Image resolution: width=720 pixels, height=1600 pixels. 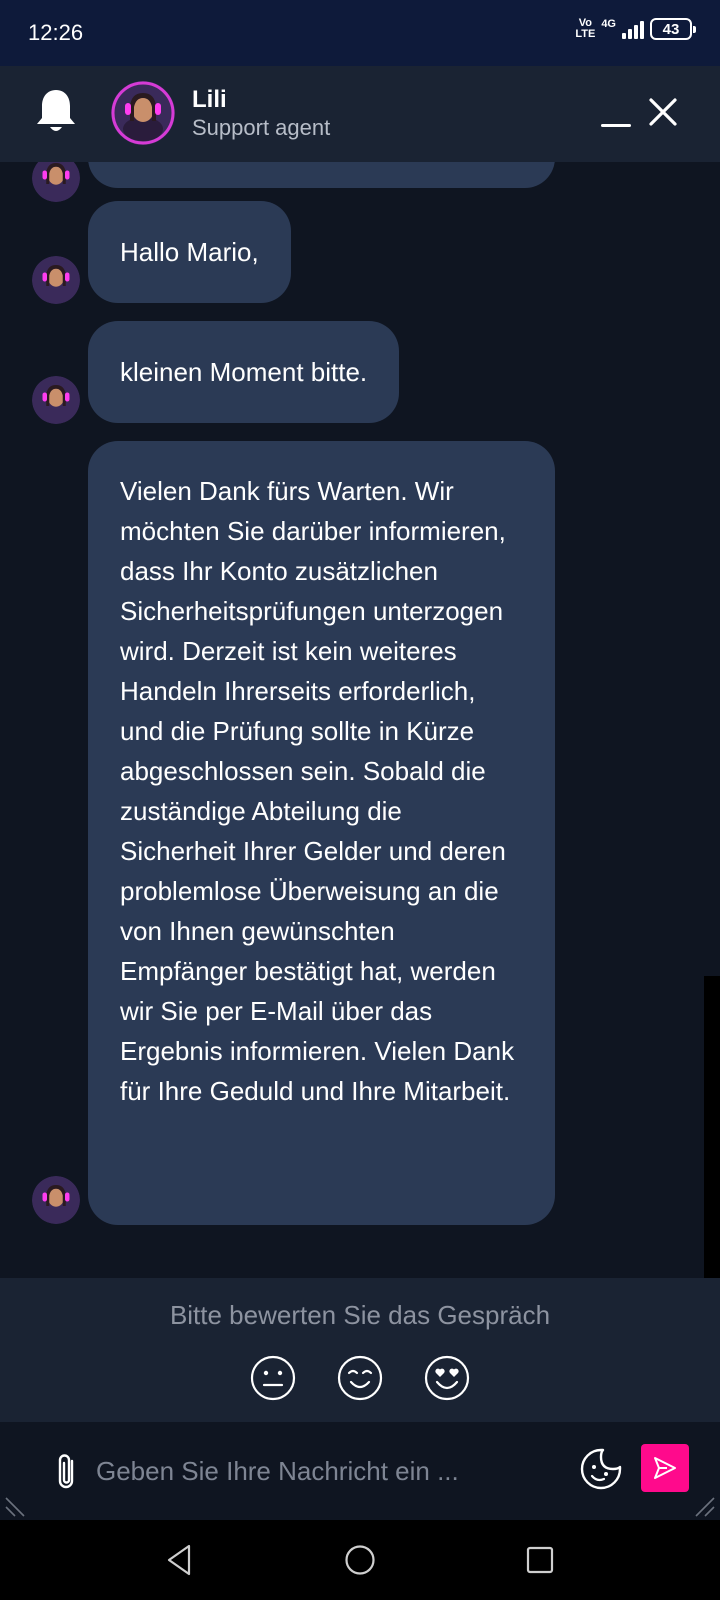 I want to click on minimize-icon, so click(x=616, y=125).